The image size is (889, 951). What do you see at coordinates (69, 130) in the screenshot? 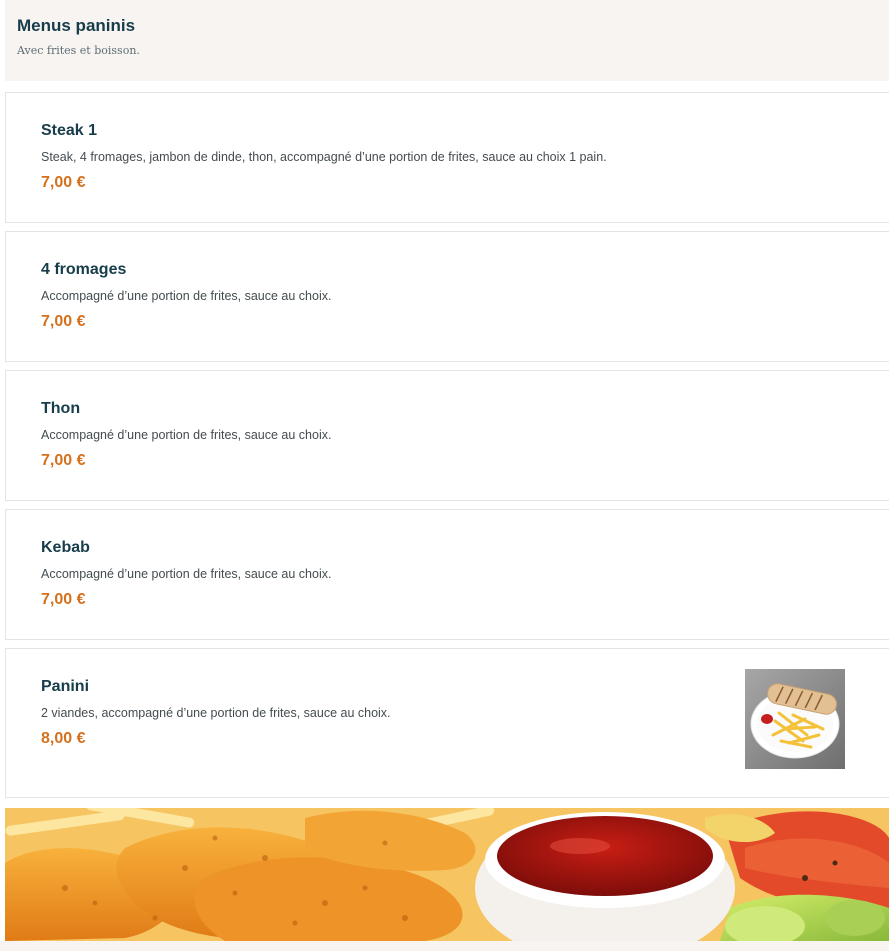
I see `item-name: Steak 1` at bounding box center [69, 130].